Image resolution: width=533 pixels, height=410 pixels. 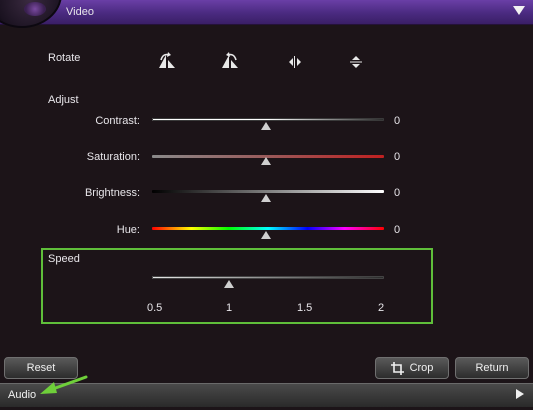 What do you see at coordinates (22, 395) in the screenshot?
I see `audio-panel-title: Audio` at bounding box center [22, 395].